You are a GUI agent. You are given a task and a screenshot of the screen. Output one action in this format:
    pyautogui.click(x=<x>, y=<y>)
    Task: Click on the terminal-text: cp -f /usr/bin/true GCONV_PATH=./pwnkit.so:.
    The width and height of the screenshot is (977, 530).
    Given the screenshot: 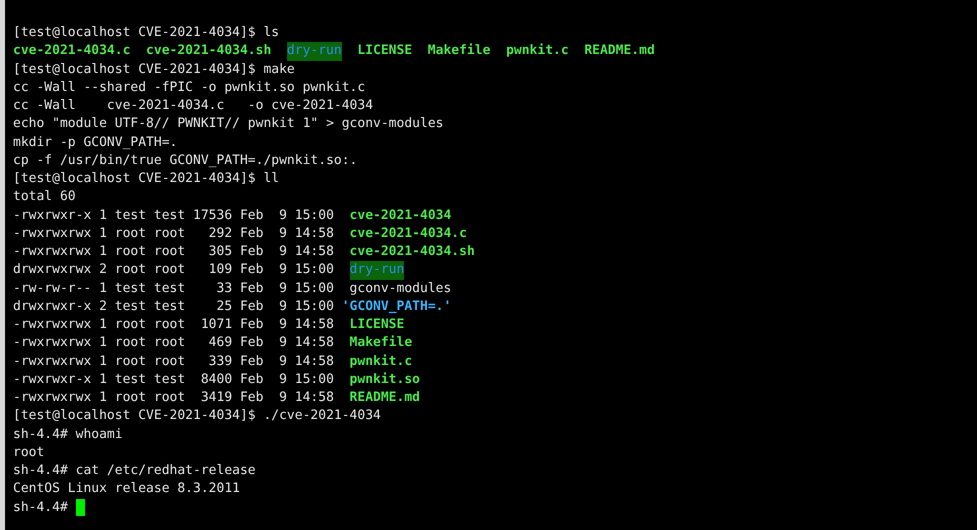 What is the action you would take?
    pyautogui.click(x=185, y=161)
    